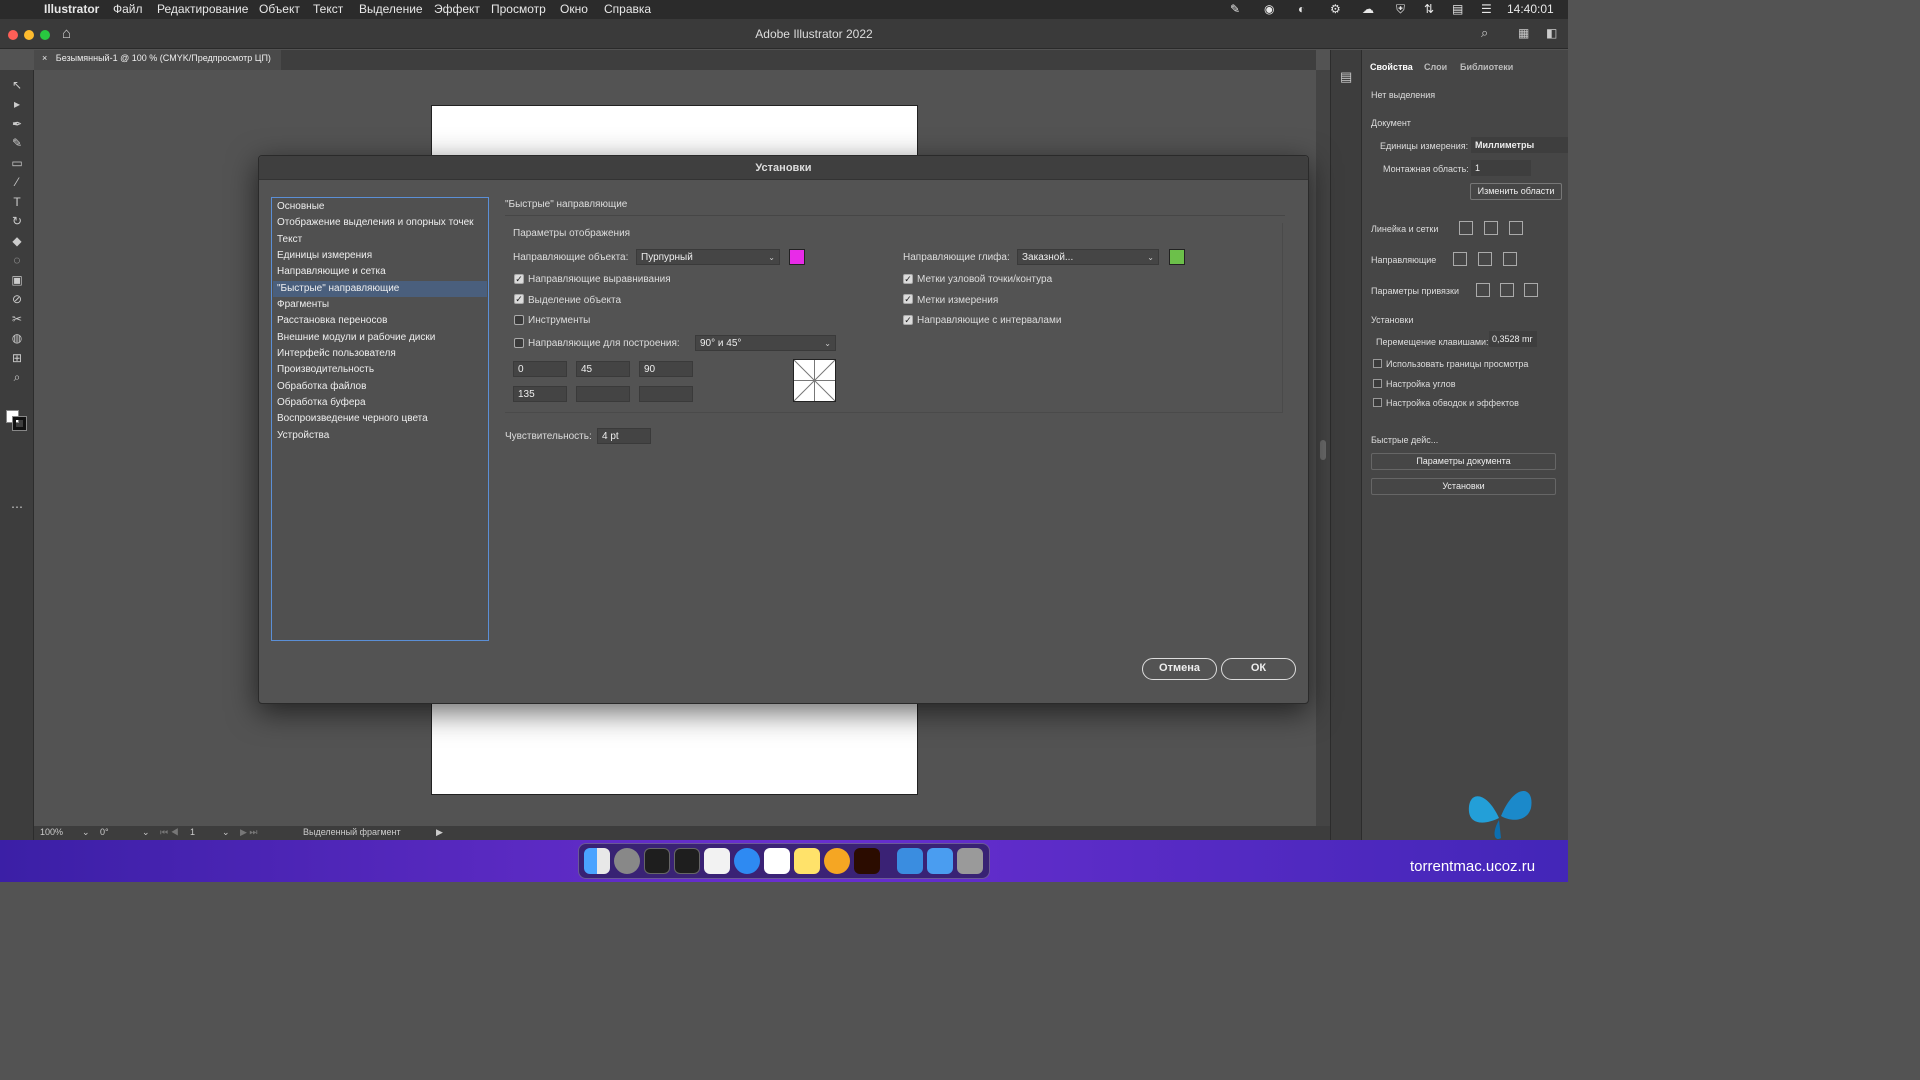 The width and height of the screenshot is (1920, 1080). I want to click on artboard-number: 1, so click(192, 832).